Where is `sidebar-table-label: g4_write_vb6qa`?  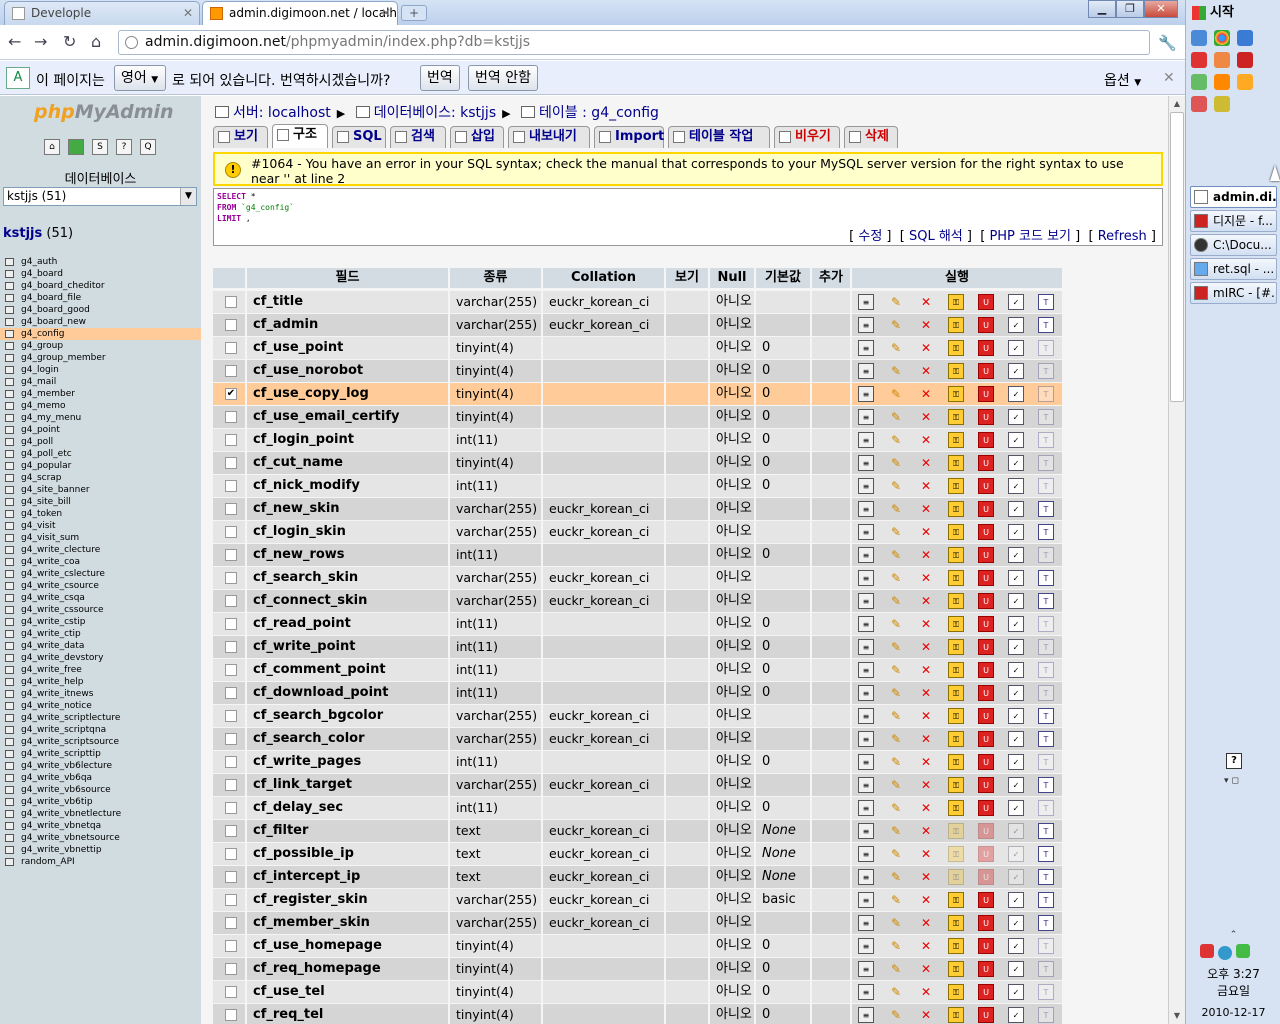
sidebar-table-label: g4_write_vb6qa is located at coordinates (56, 778).